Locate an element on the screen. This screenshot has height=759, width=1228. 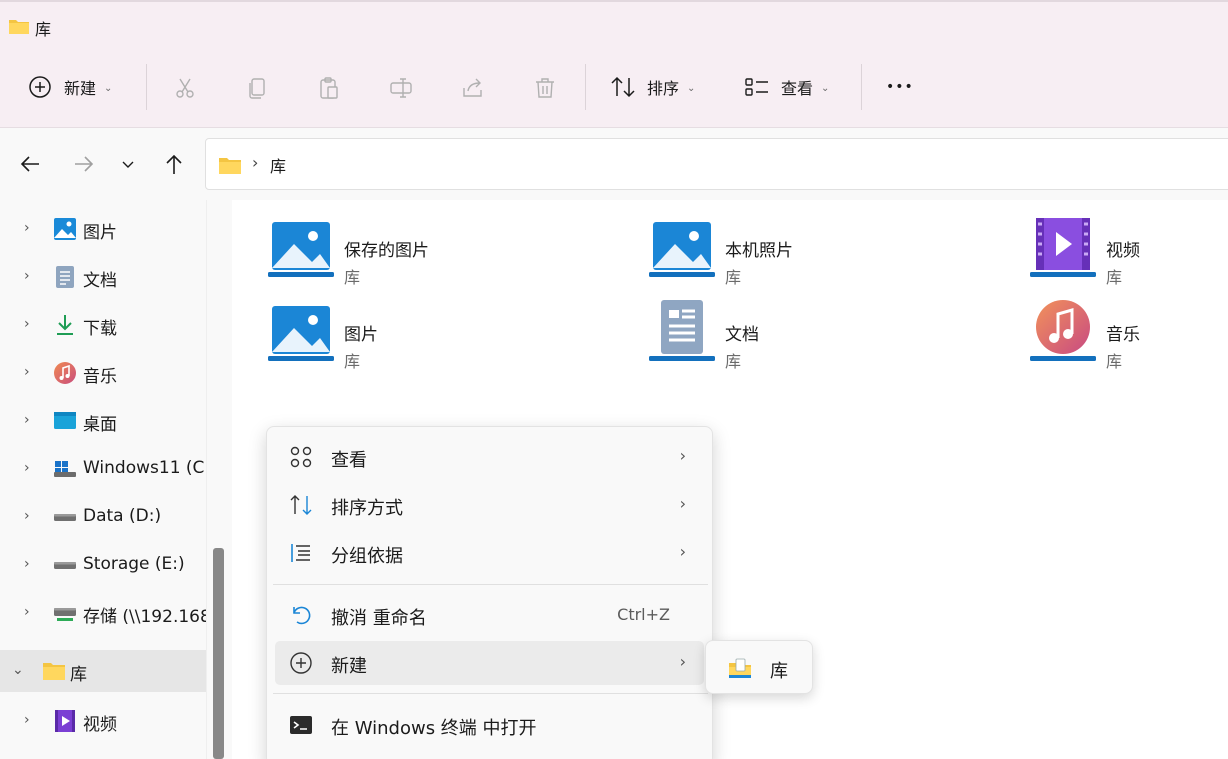
library-item: 保存的图片 库 is located at coordinates (418, 249).